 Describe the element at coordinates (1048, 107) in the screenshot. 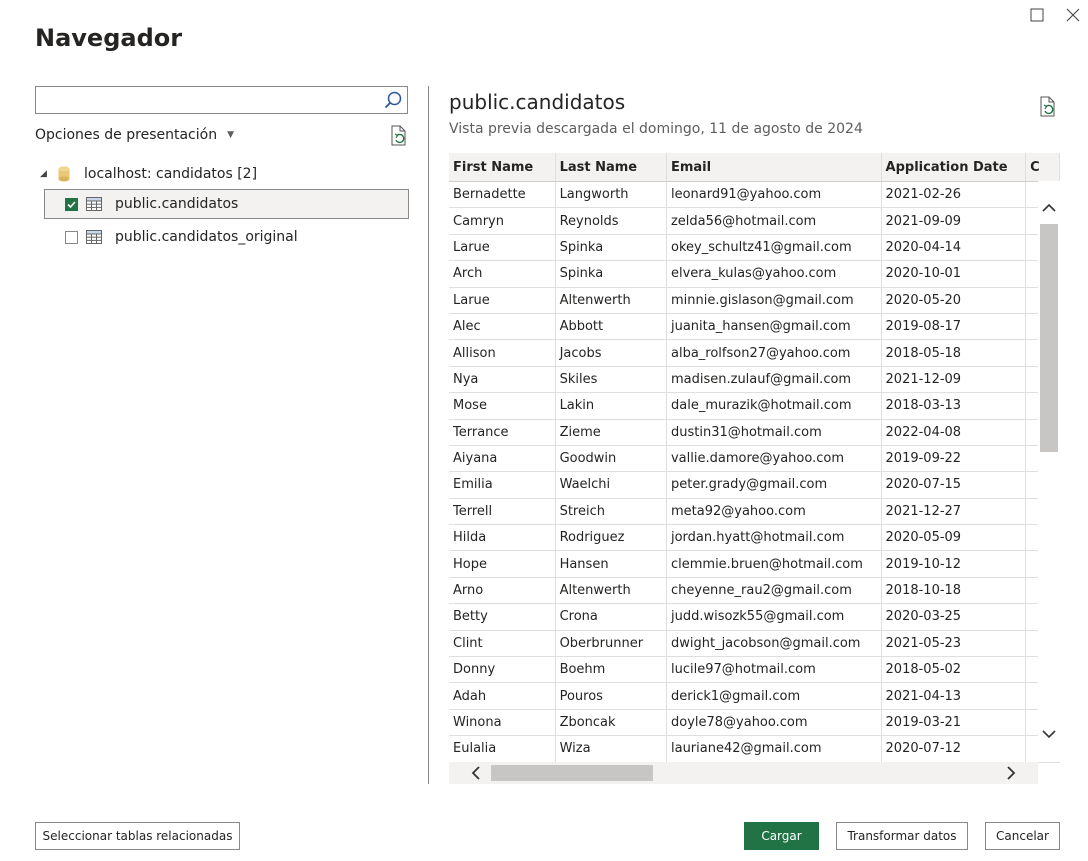

I see `refresh-preview-button` at that location.